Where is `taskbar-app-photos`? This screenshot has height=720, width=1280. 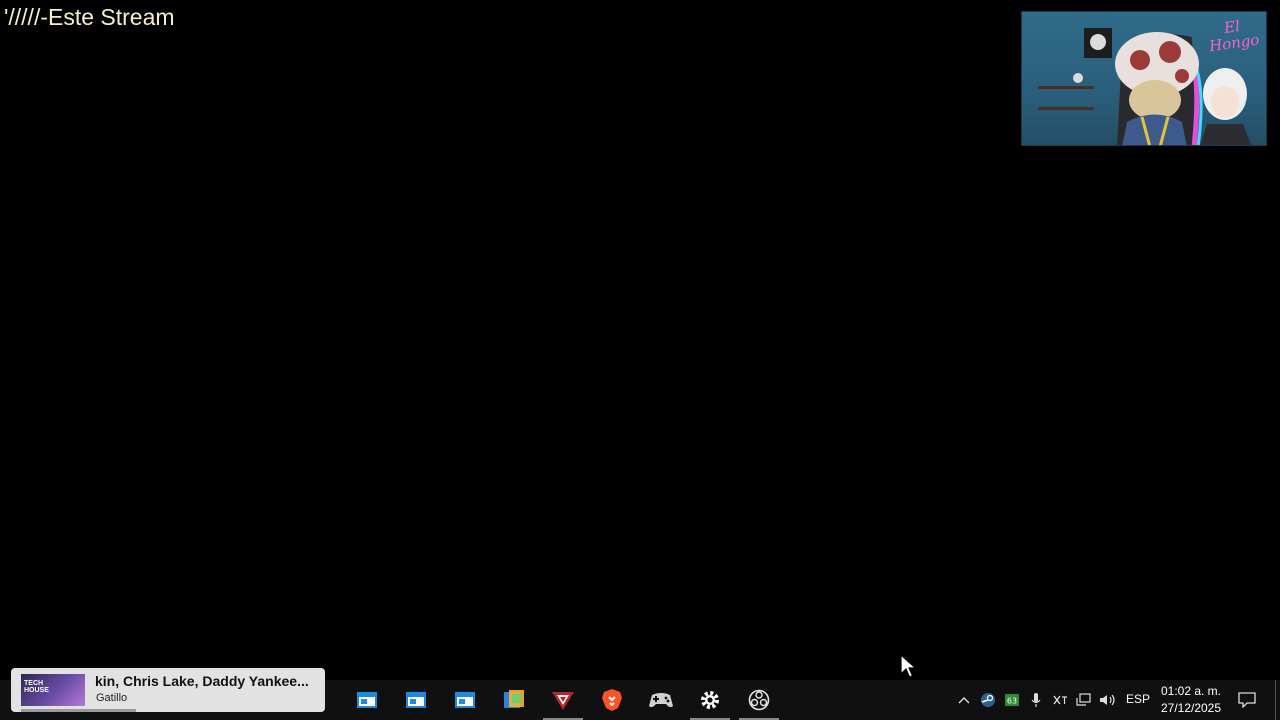 taskbar-app-photos is located at coordinates (514, 700).